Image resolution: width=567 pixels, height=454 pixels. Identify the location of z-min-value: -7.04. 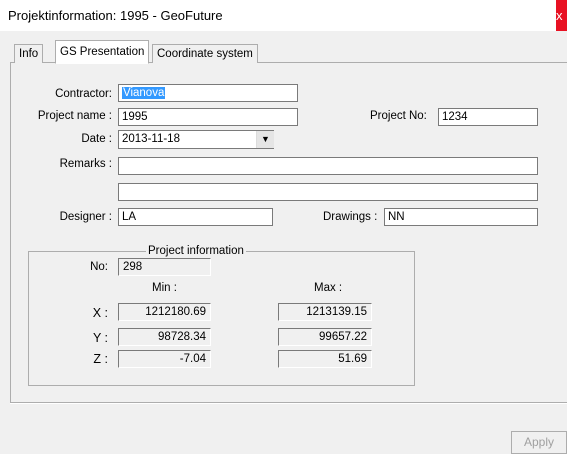
(164, 359).